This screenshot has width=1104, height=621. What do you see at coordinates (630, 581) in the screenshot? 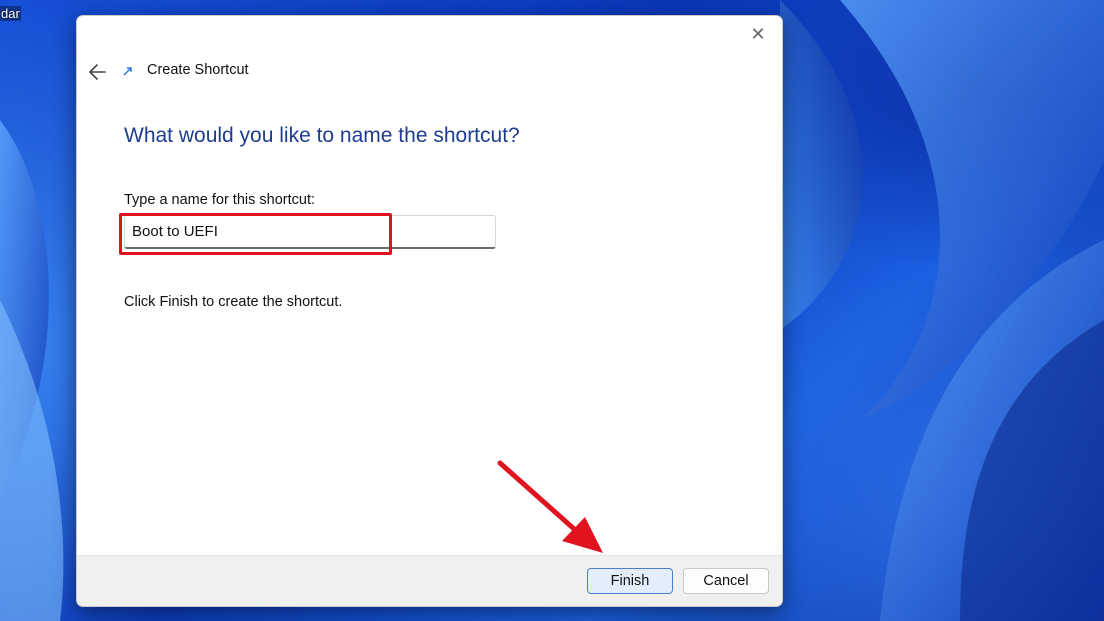
I see `finish-button: Finish` at bounding box center [630, 581].